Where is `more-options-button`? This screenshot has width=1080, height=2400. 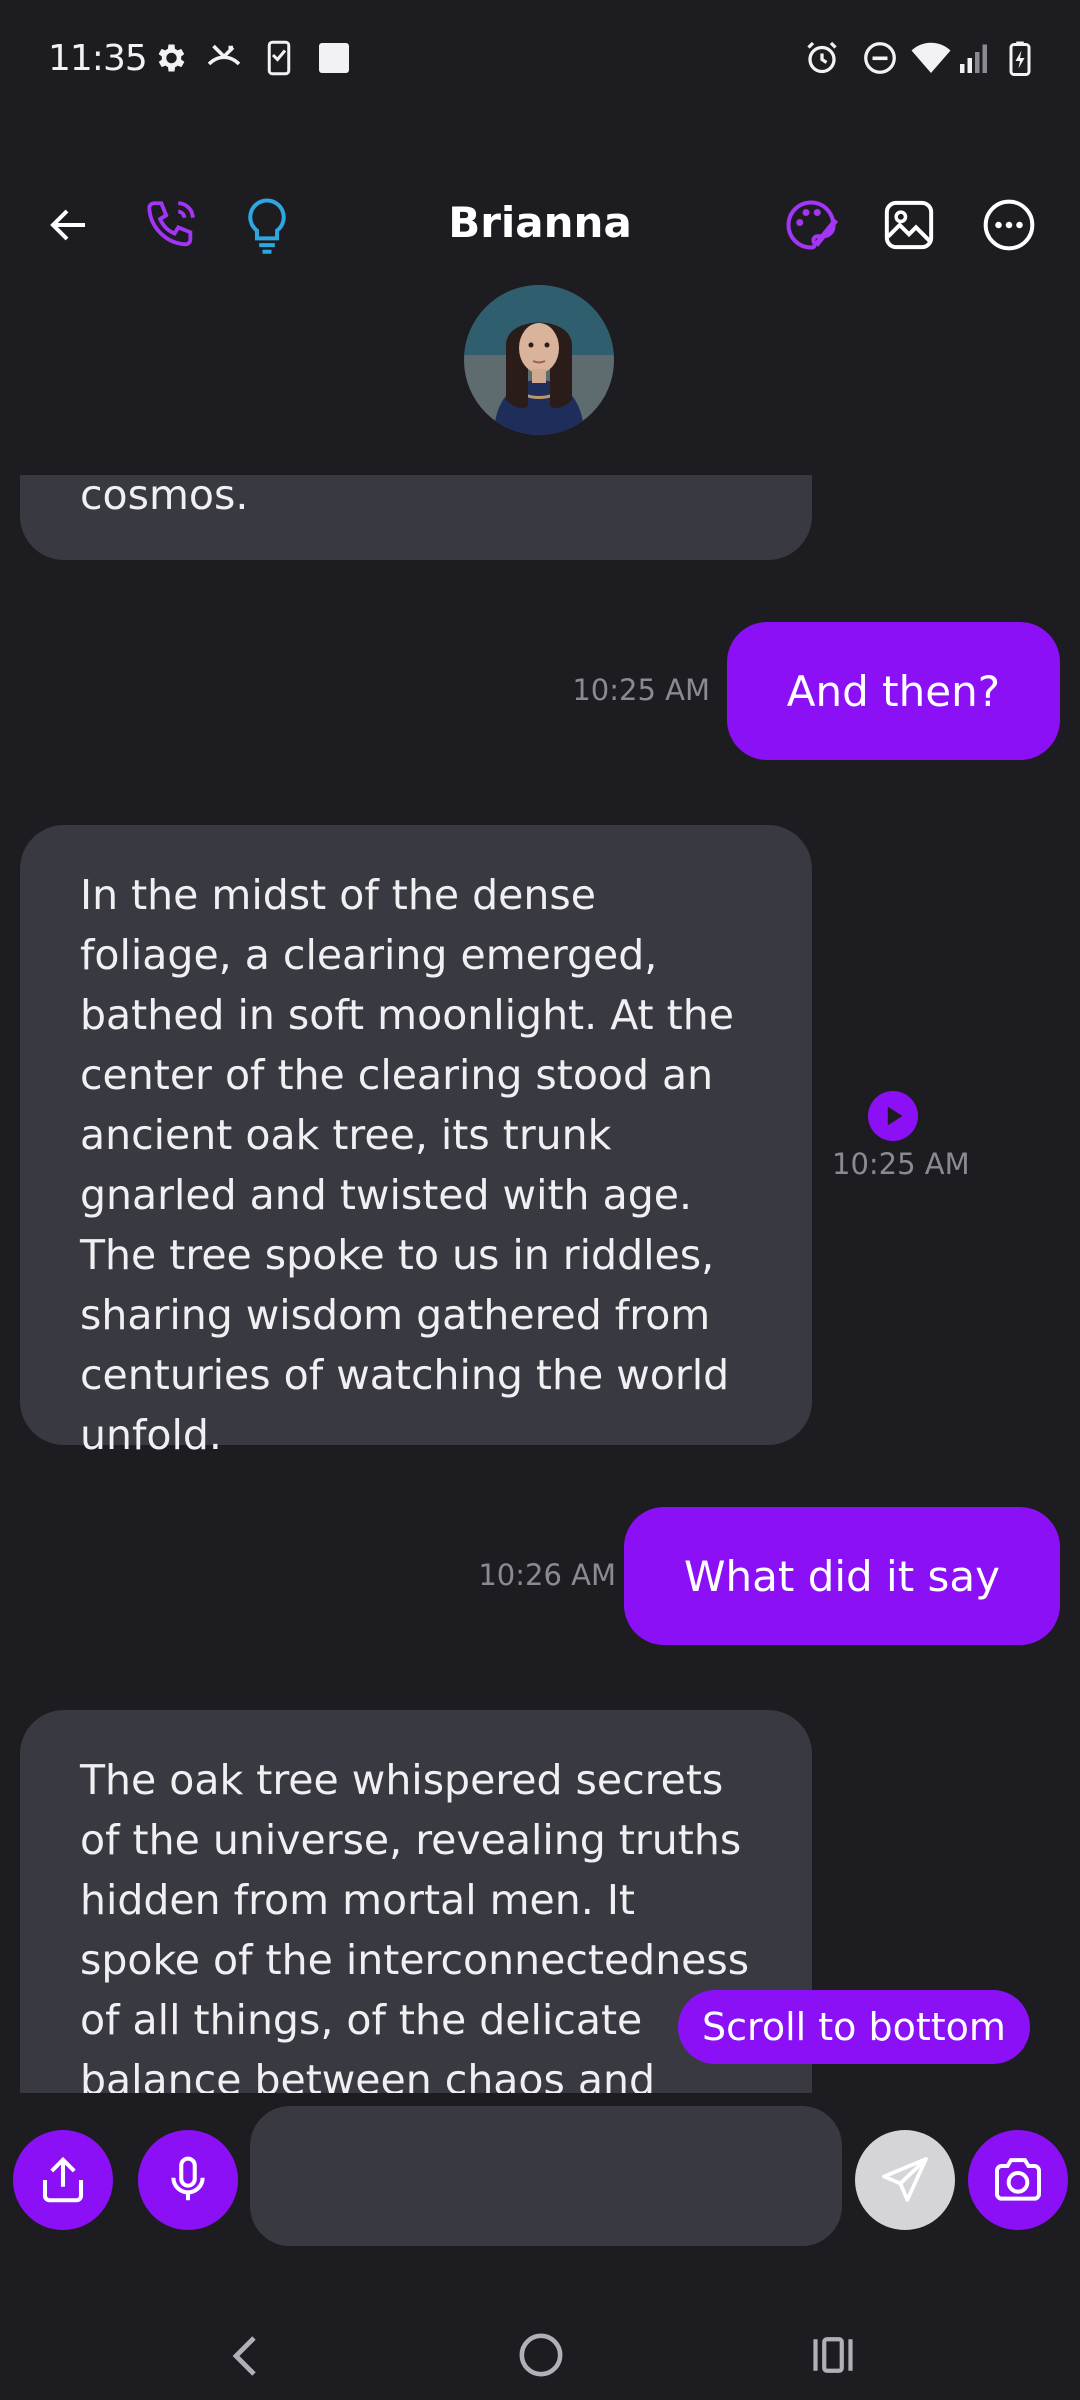
more-options-button is located at coordinates (1009, 225).